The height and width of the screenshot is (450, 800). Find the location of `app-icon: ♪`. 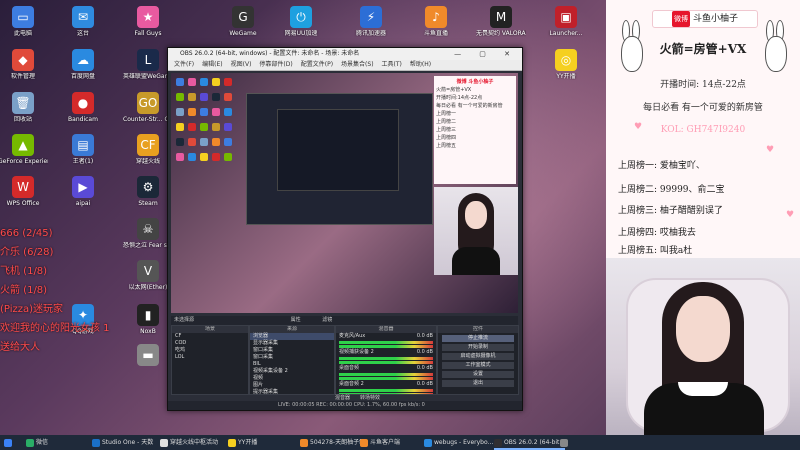

app-icon: ♪ is located at coordinates (436, 17).